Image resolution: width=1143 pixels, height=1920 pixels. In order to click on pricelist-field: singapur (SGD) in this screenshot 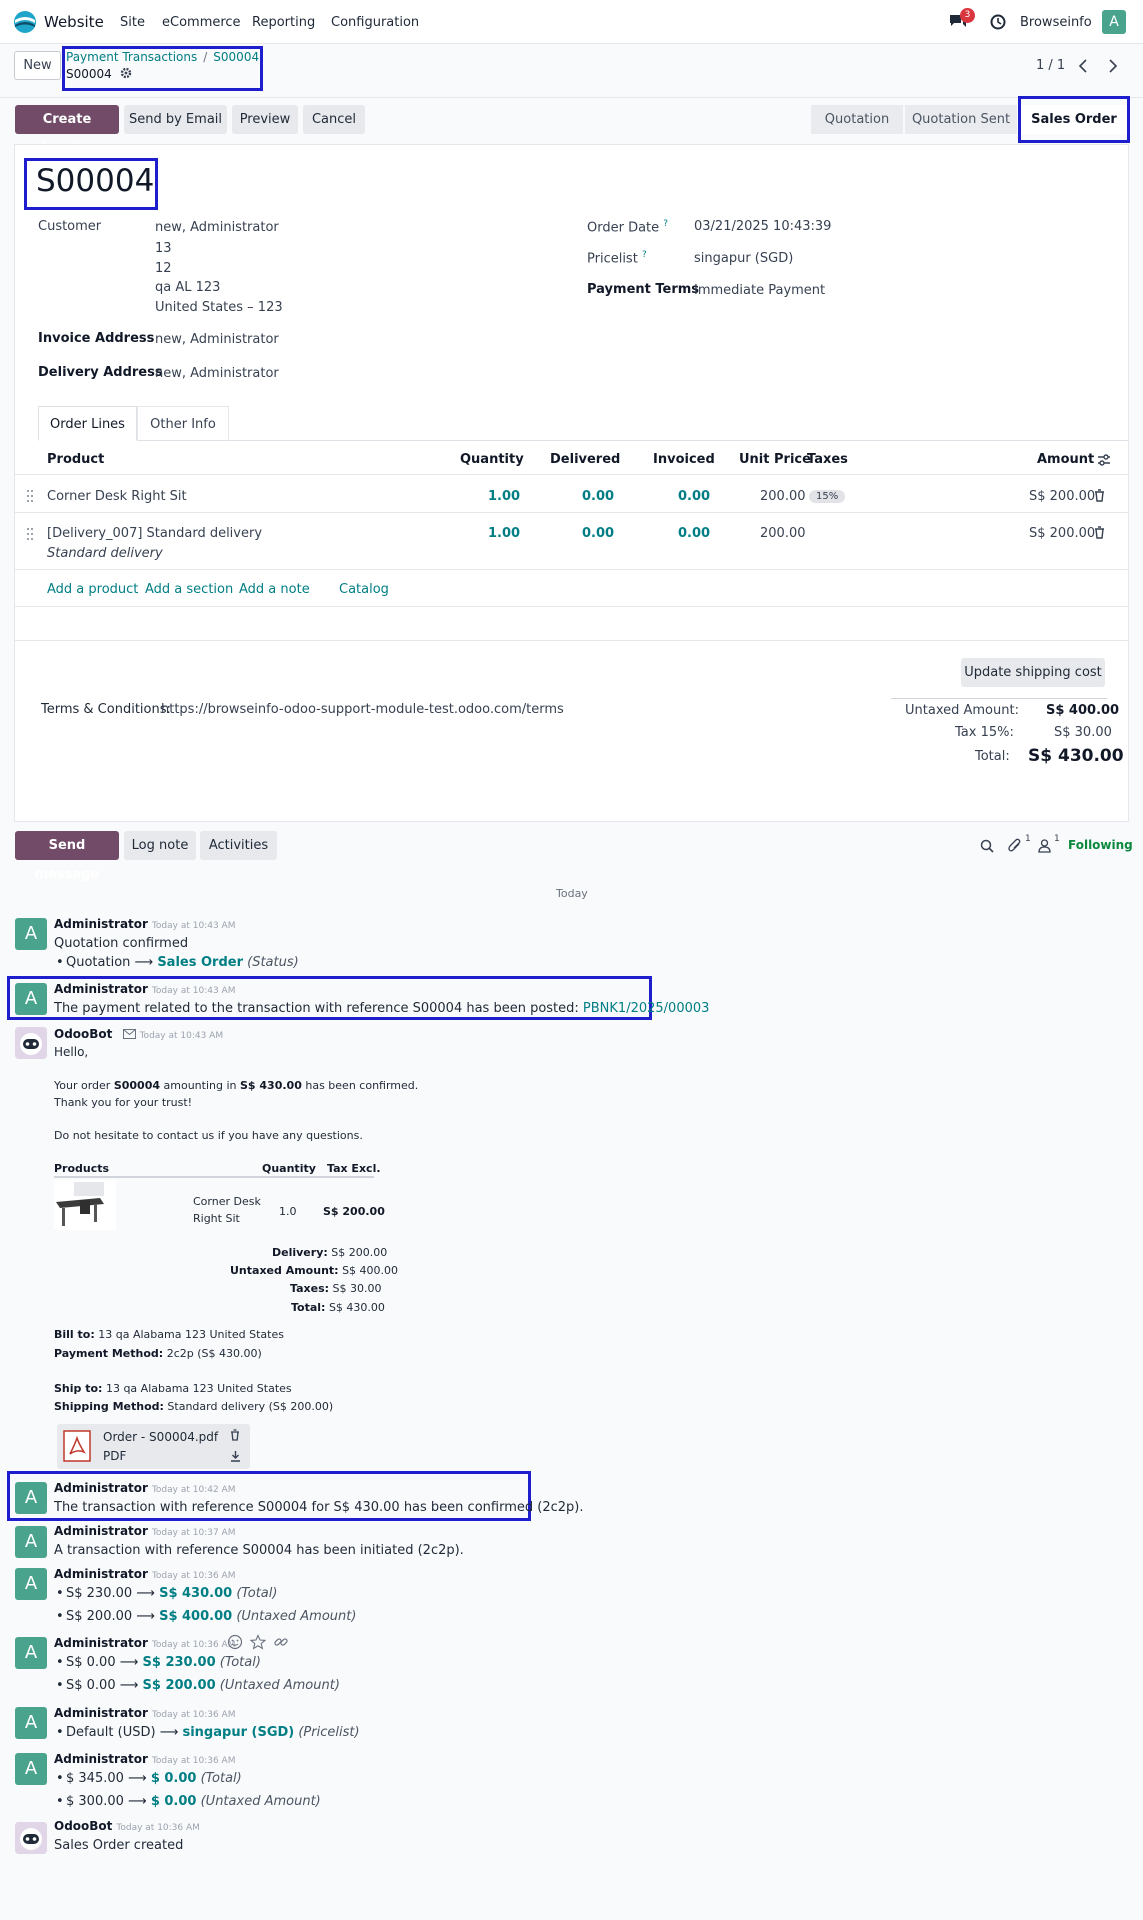, I will do `click(743, 258)`.